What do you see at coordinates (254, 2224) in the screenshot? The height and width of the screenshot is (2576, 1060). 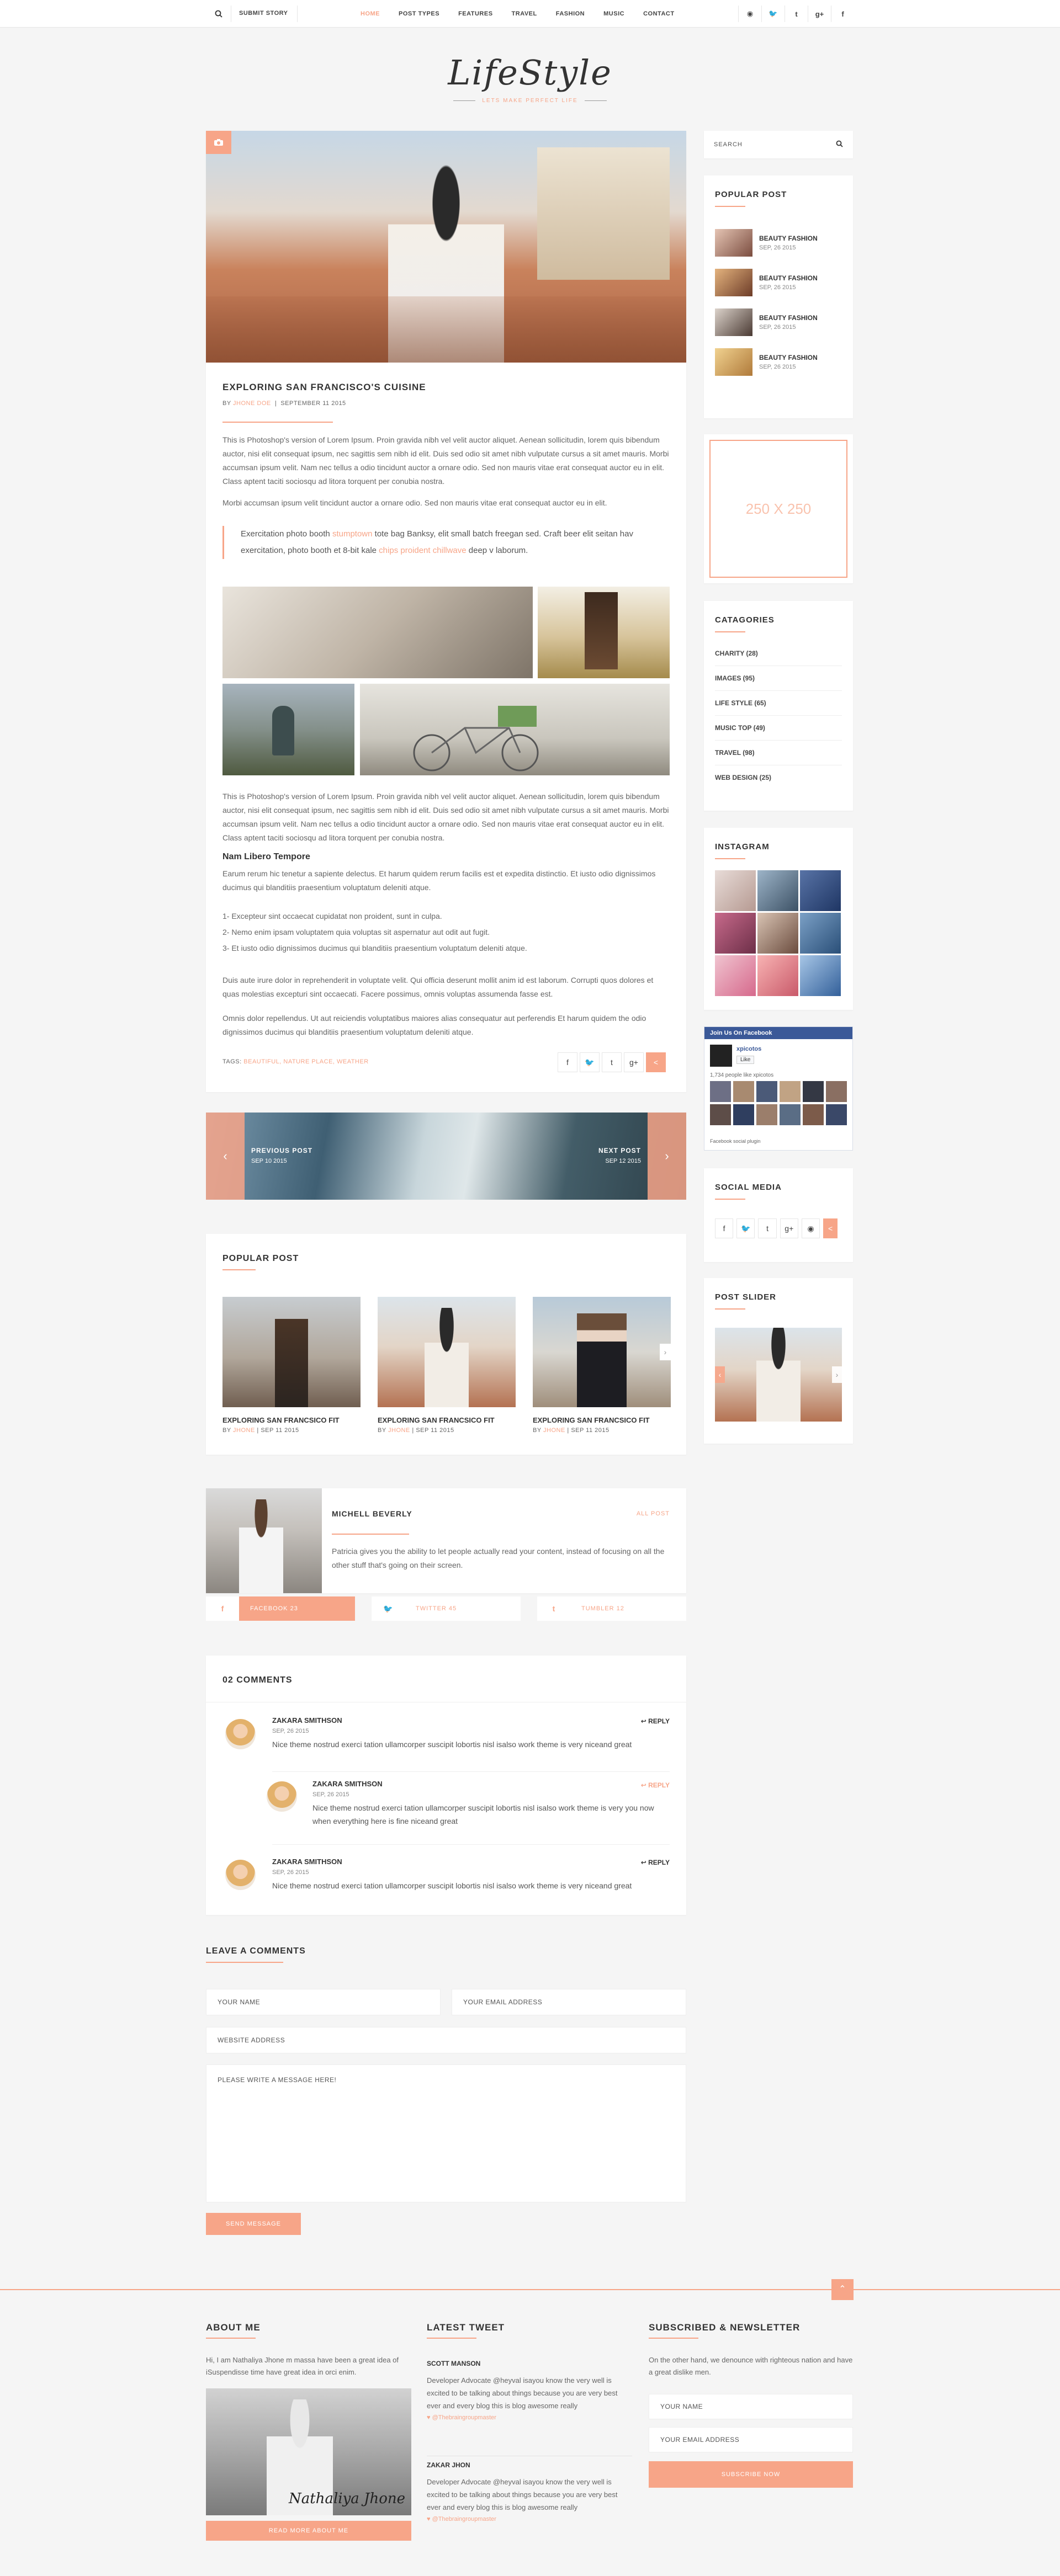 I see `send-message-button: SEND MESSAGE` at bounding box center [254, 2224].